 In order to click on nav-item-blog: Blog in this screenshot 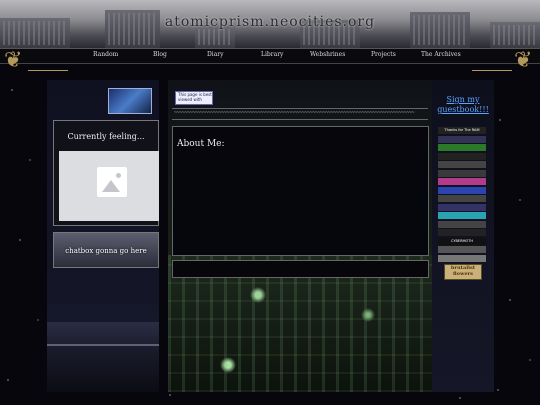, I will do `click(160, 54)`.